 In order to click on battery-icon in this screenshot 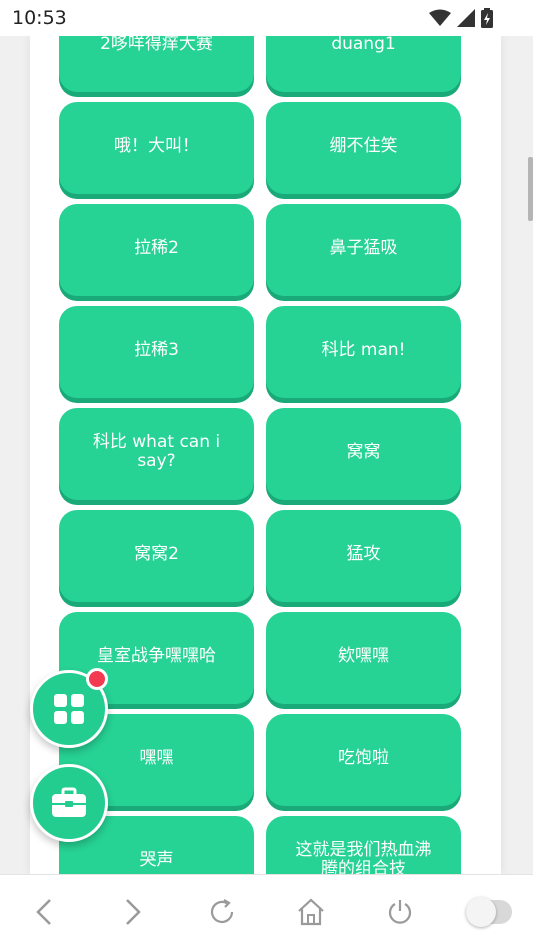, I will do `click(487, 18)`.